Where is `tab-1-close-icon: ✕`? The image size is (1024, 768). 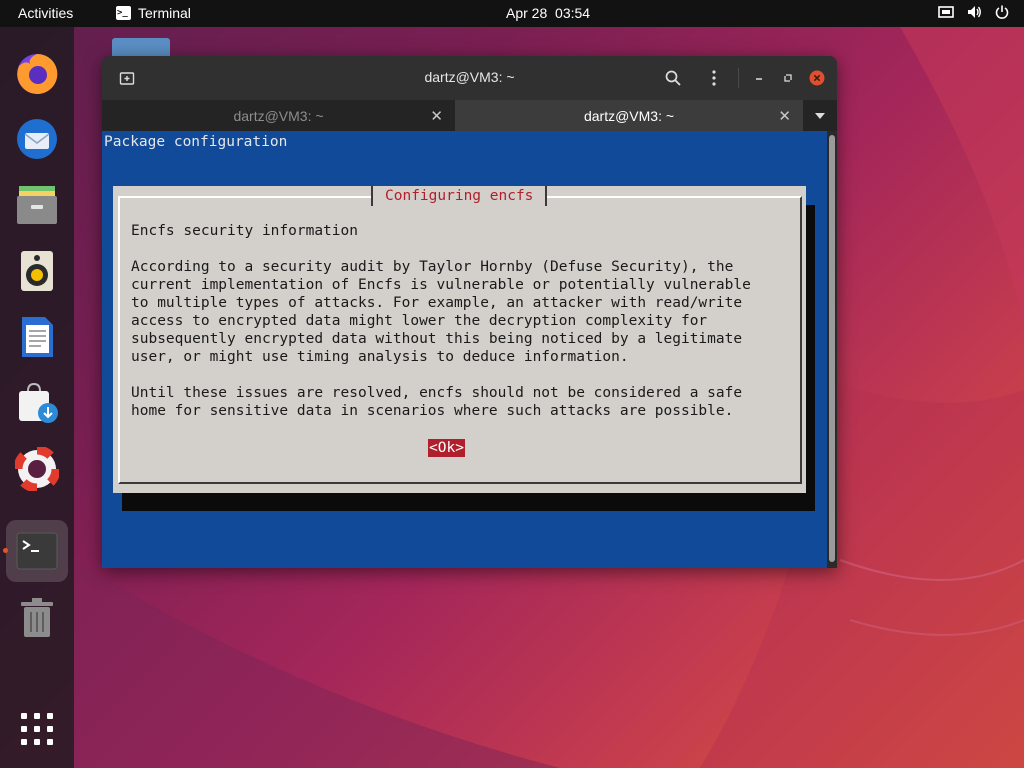 tab-1-close-icon: ✕ is located at coordinates (436, 116).